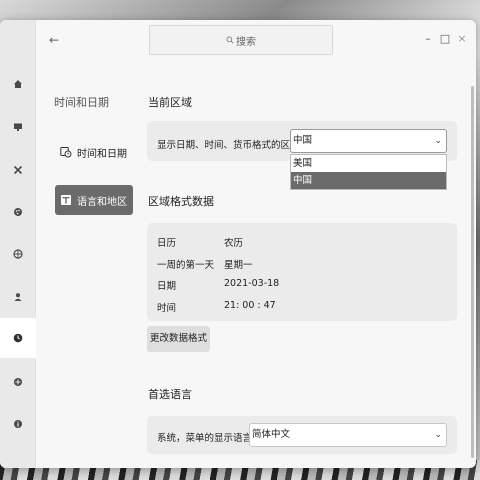 This screenshot has height=480, width=480. What do you see at coordinates (252, 283) in the screenshot?
I see `format-row-value: 2021-03-18` at bounding box center [252, 283].